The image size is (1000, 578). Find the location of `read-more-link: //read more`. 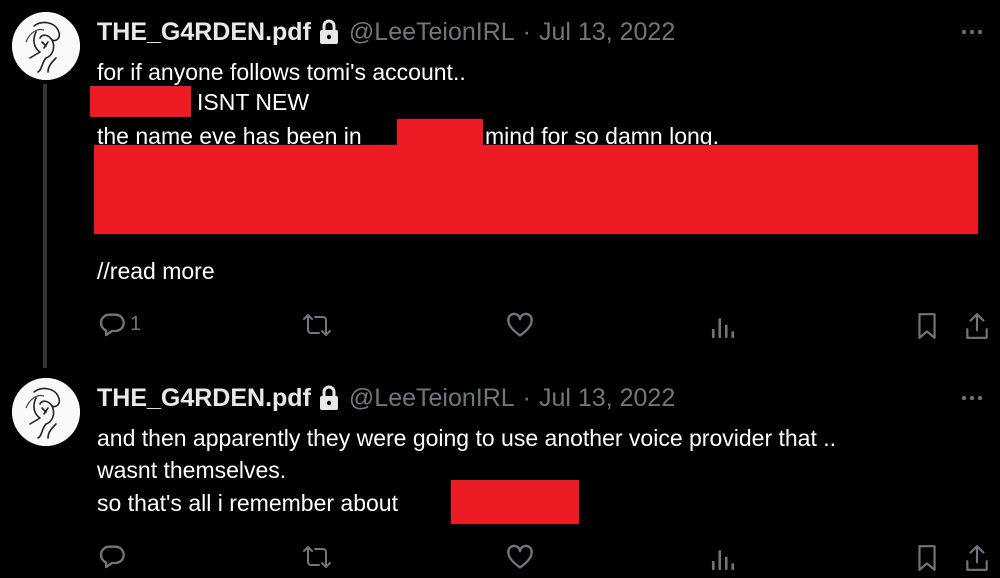

read-more-link: //read more is located at coordinates (156, 271).